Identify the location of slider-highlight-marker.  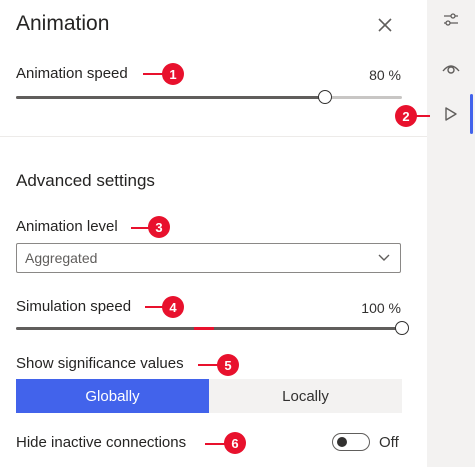
(204, 328).